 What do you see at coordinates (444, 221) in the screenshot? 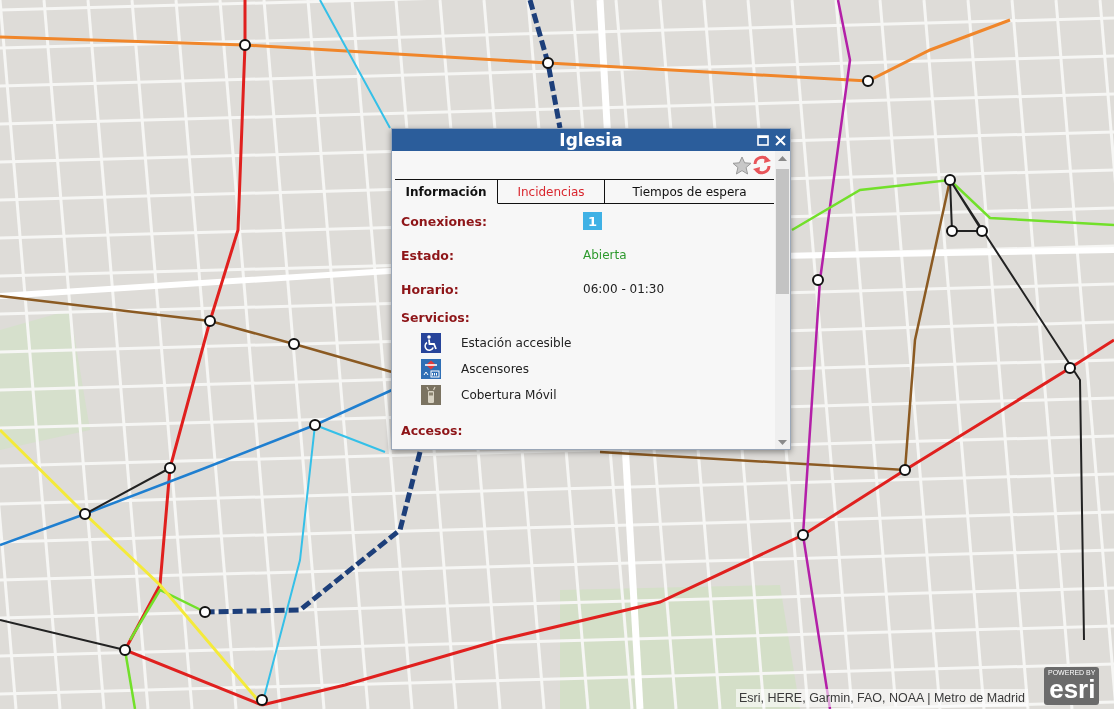
I see `field-label: Conexiones:` at bounding box center [444, 221].